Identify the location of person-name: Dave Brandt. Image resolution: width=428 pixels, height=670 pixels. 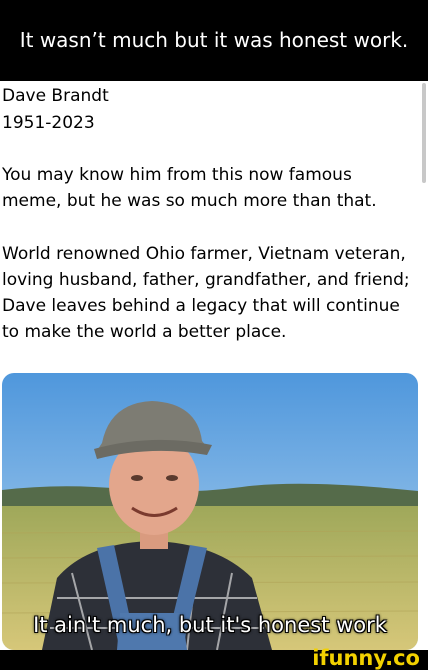
(55, 96).